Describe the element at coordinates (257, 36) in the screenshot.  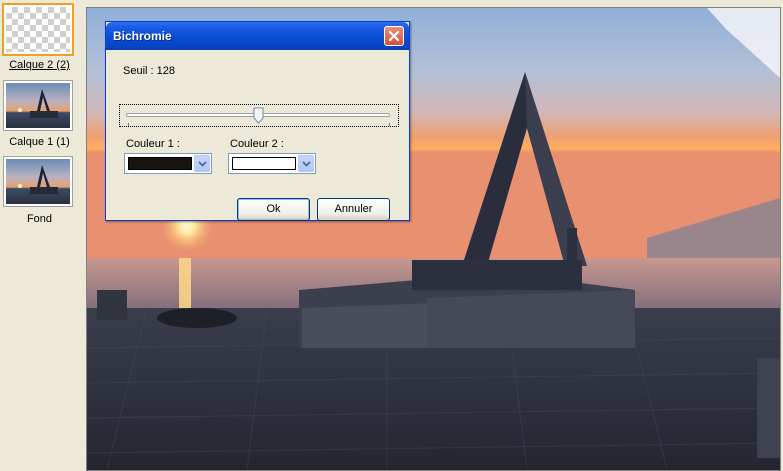
I see `dialog-titlebar: Bichromie` at that location.